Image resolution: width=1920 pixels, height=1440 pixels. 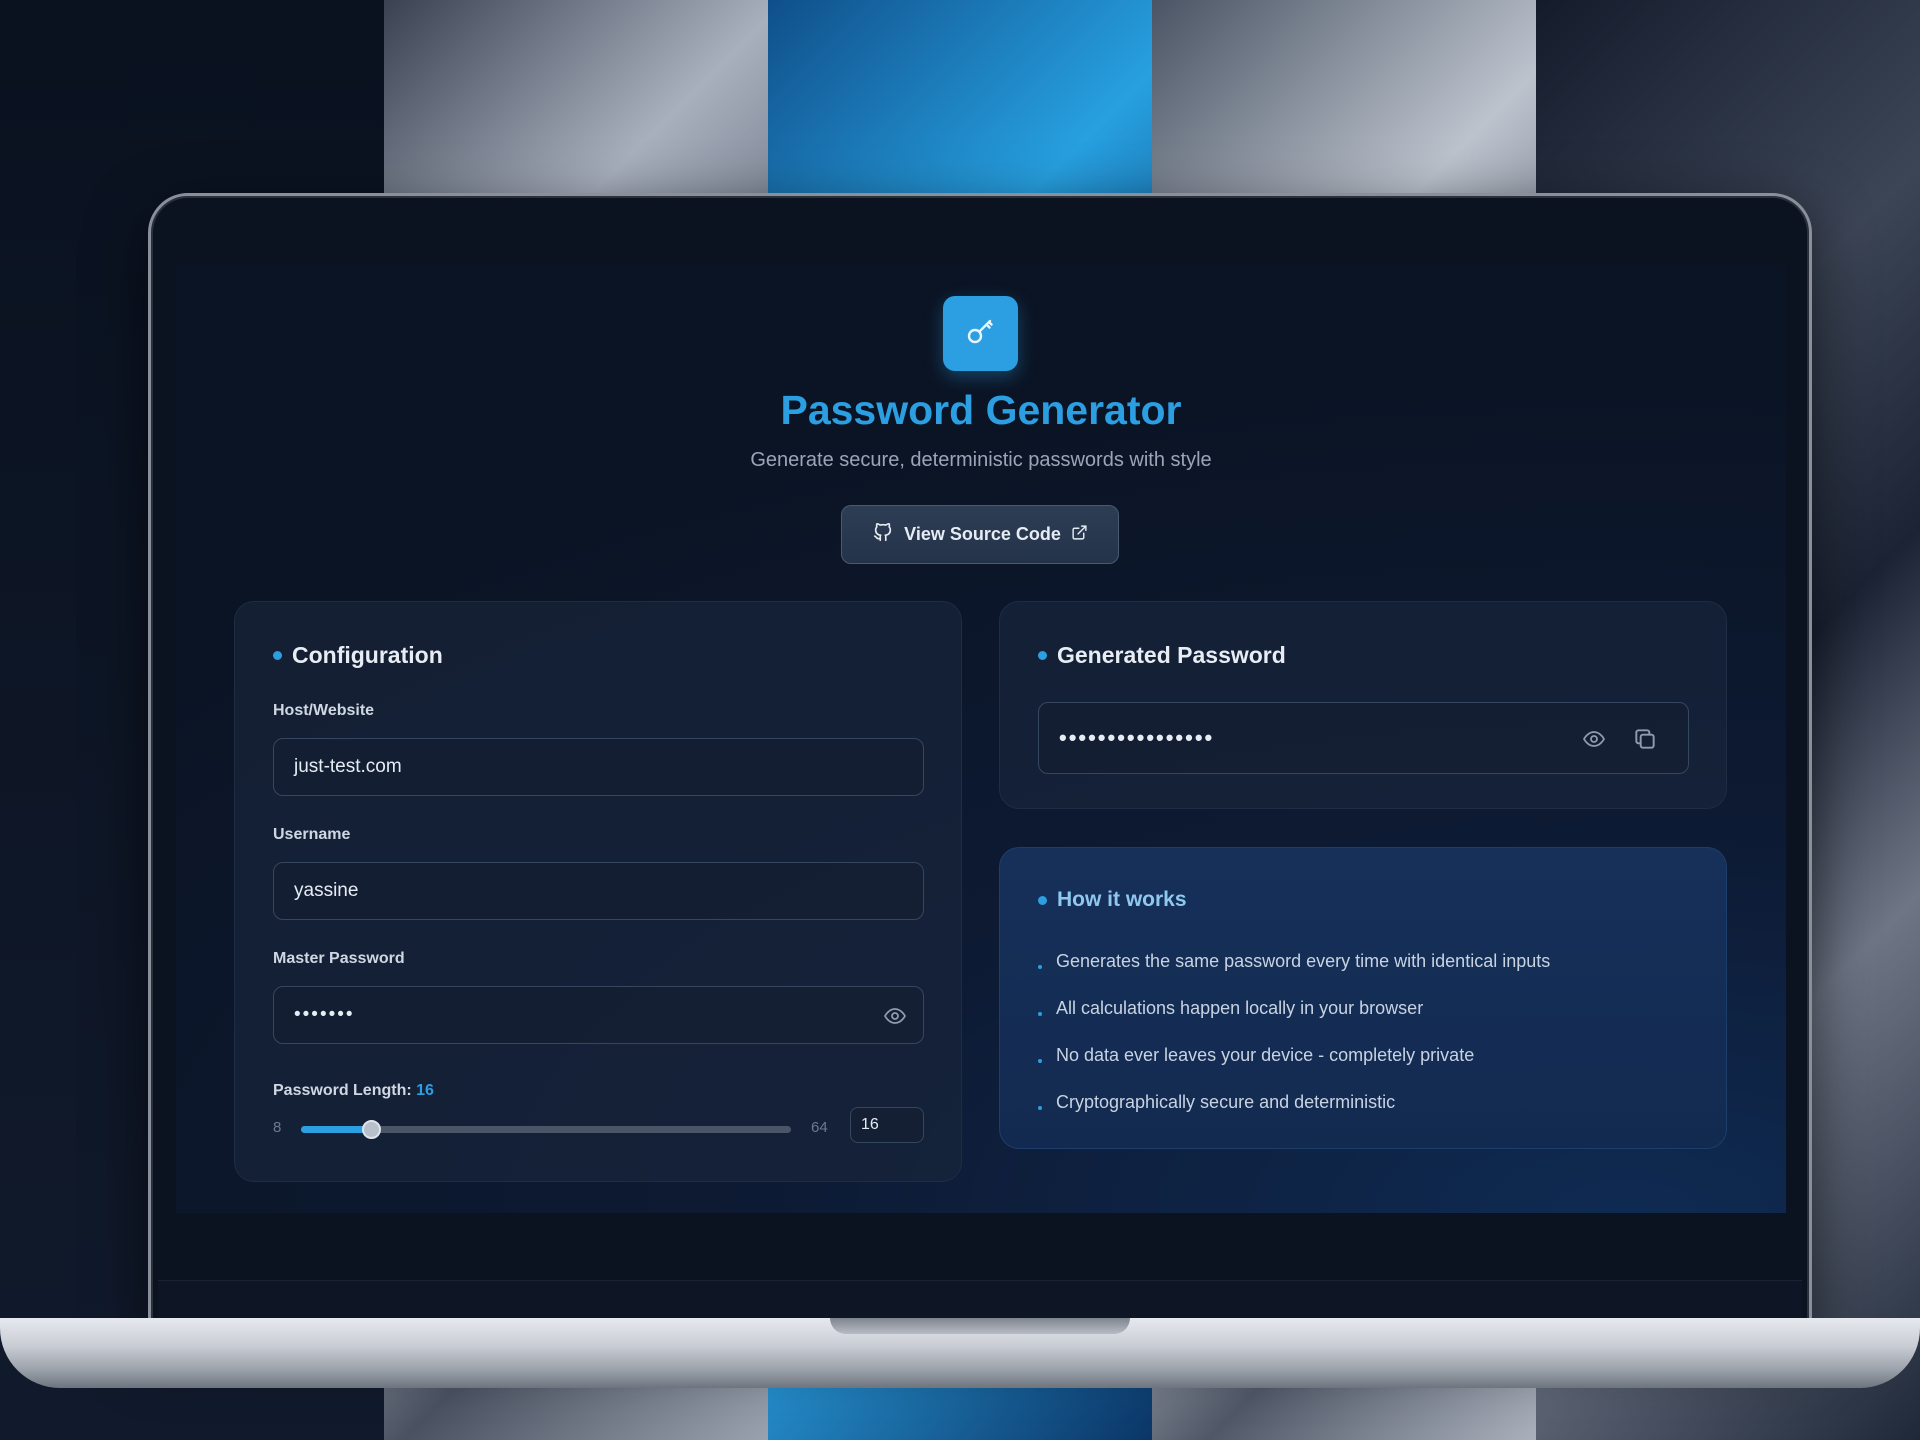 I want to click on generated-password-header: Generated Password, so click(x=1162, y=655).